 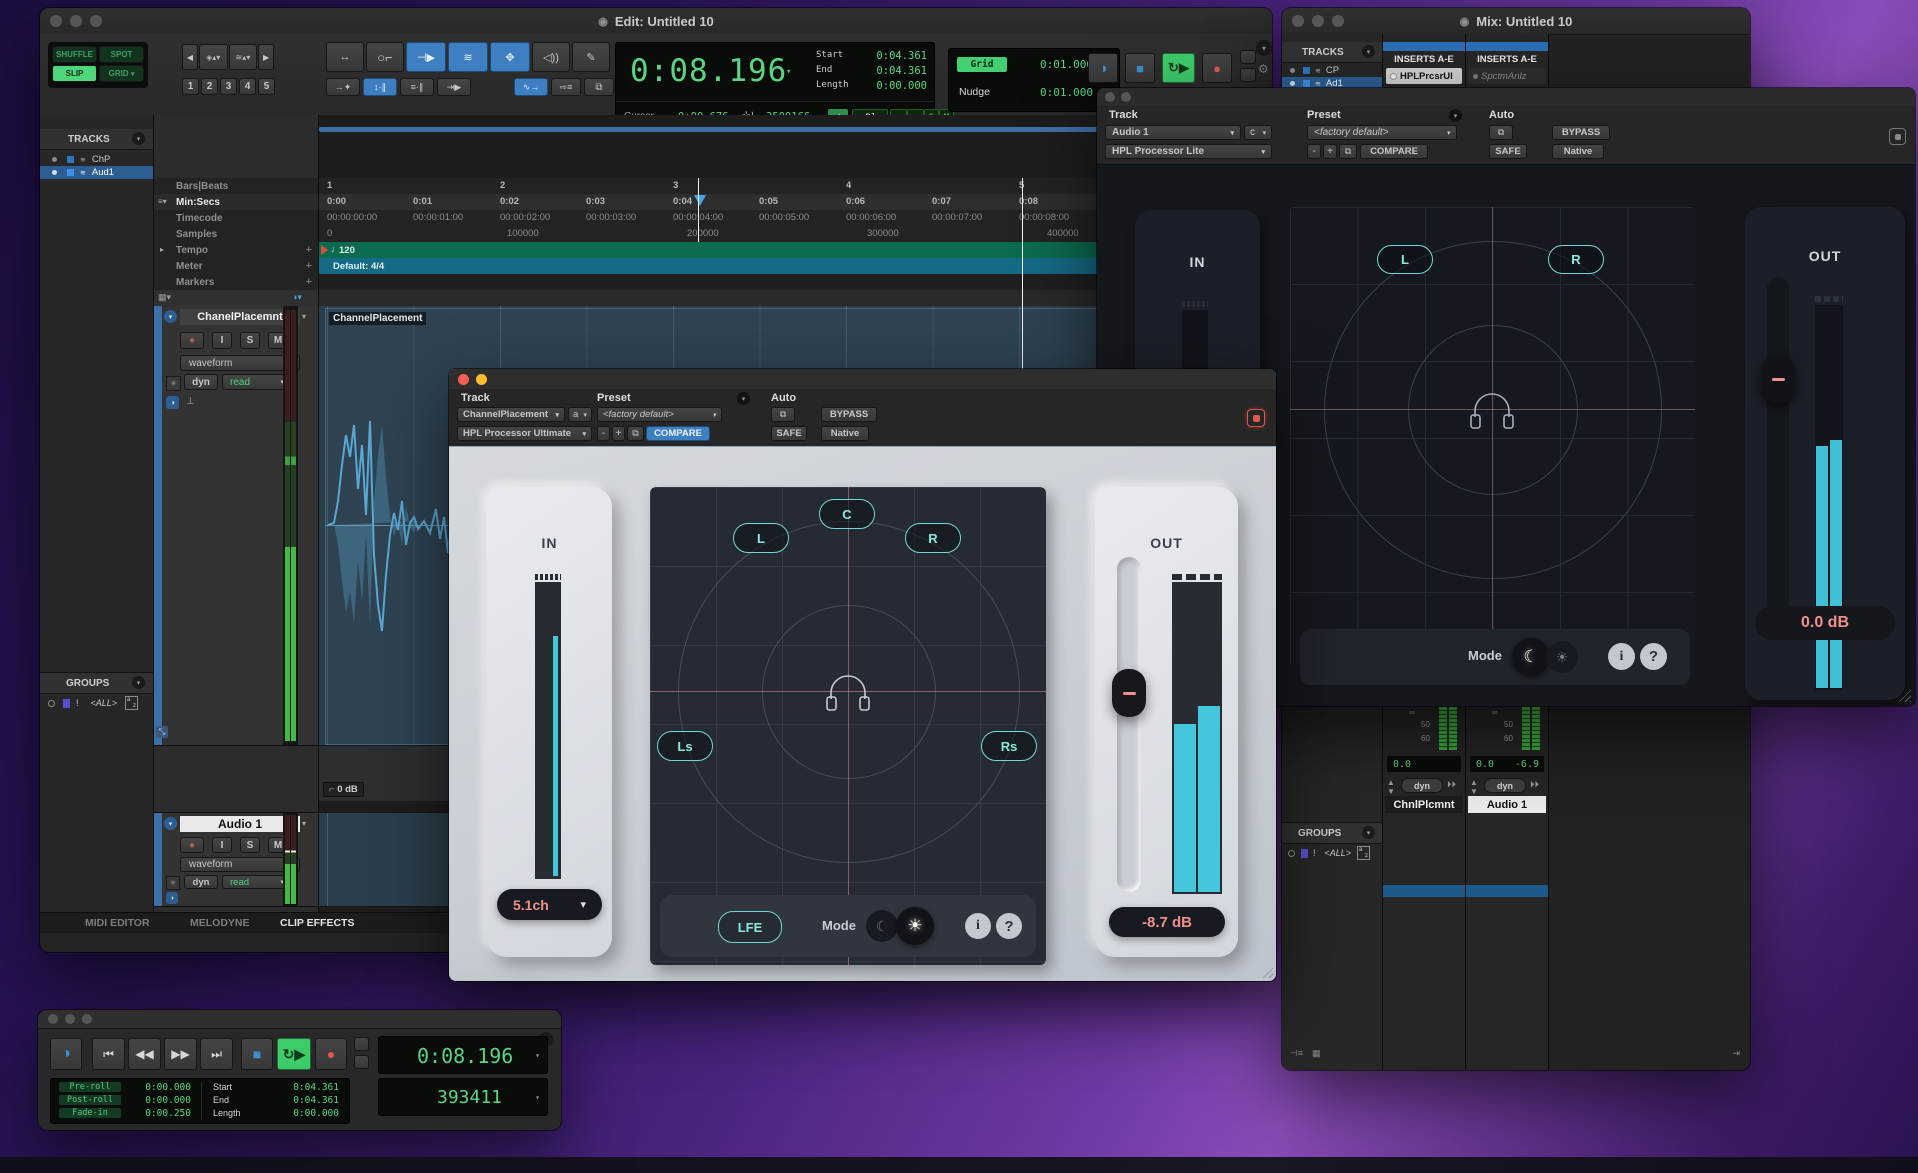 What do you see at coordinates (104, 703) in the screenshot?
I see `group-name: <ALL>` at bounding box center [104, 703].